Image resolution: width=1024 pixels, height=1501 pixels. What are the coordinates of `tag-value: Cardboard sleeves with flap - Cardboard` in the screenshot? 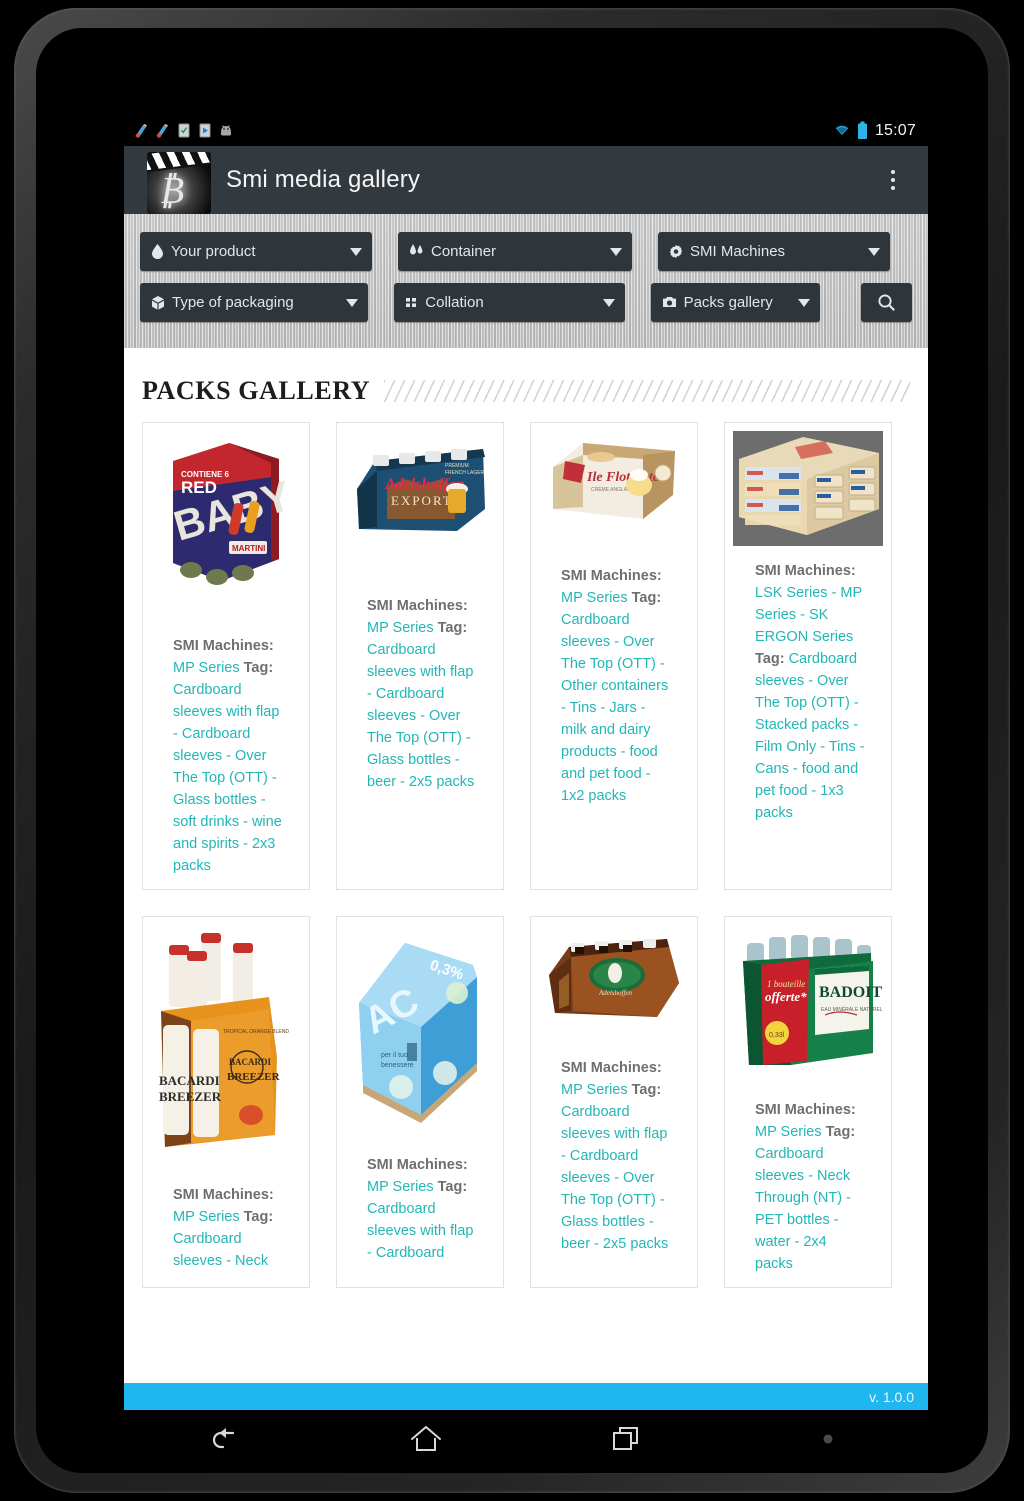 It's located at (420, 1231).